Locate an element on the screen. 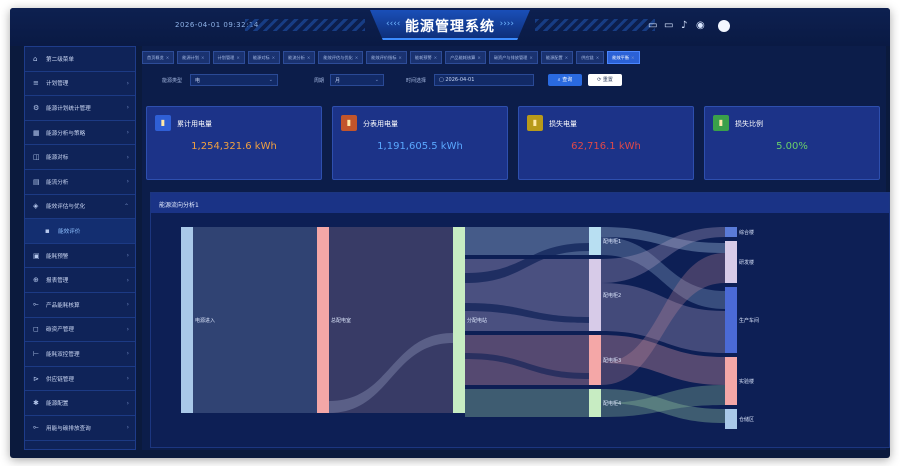 Image resolution: width=900 pixels, height=466 pixels. tab: 能效评估与优化 × is located at coordinates (341, 57).